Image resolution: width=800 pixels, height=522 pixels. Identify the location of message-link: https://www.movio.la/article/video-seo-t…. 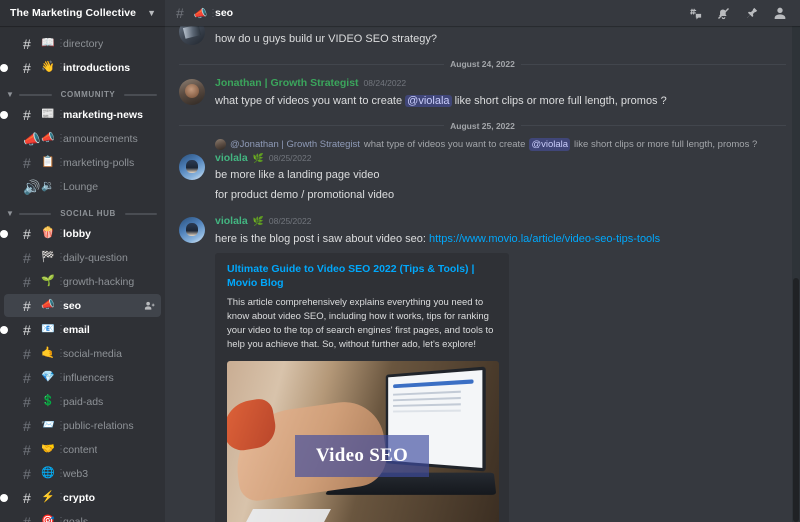
(544, 239).